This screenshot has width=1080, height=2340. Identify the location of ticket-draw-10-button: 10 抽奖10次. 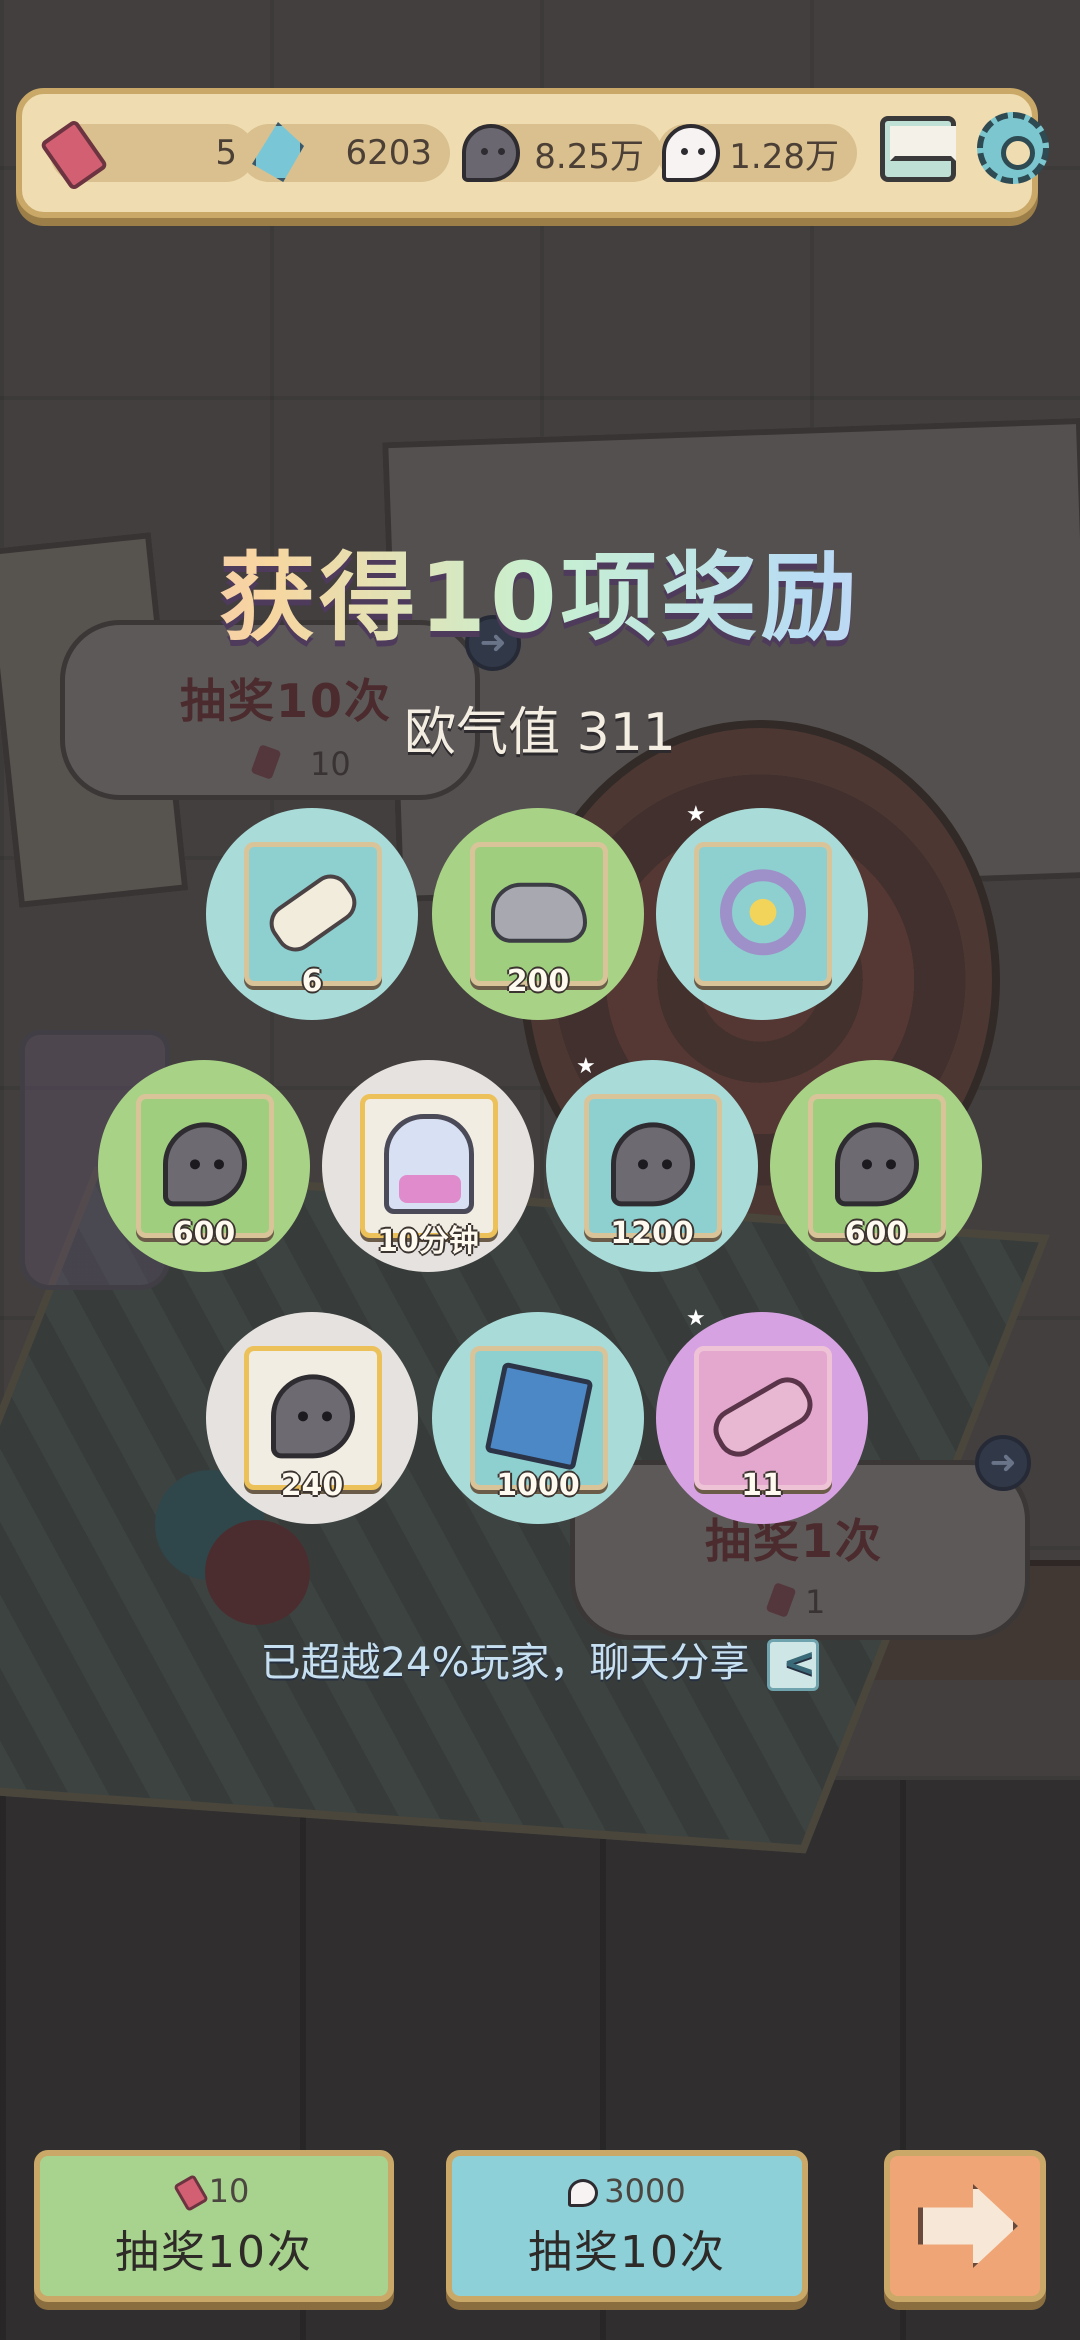
(214, 2226).